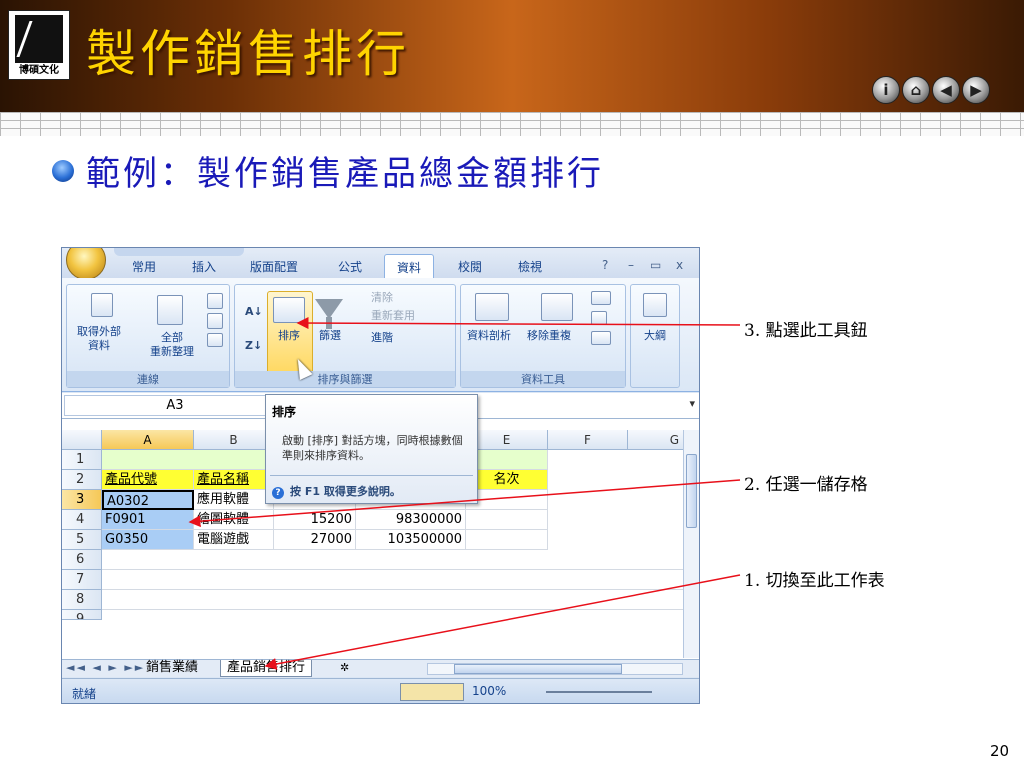 The image size is (1024, 768). Describe the element at coordinates (489, 336) in the screenshot. I see `text-to-columns-button: 資料剖析` at that location.